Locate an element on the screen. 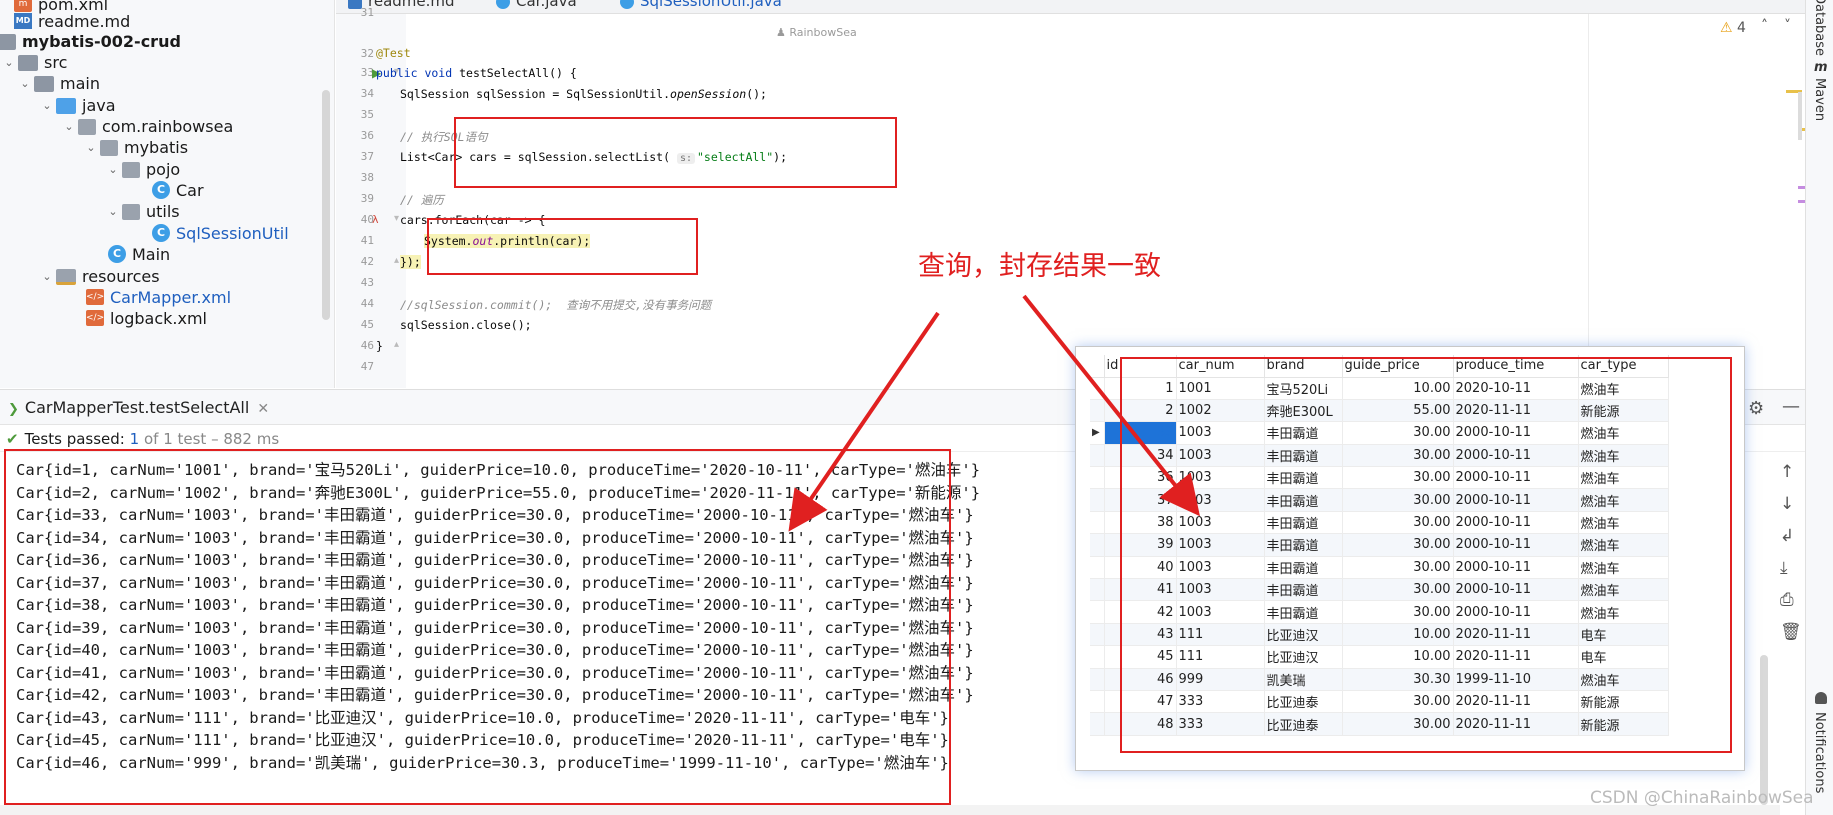 The width and height of the screenshot is (1833, 815). db-cell: 1999-11-10 is located at coordinates (1516, 679).